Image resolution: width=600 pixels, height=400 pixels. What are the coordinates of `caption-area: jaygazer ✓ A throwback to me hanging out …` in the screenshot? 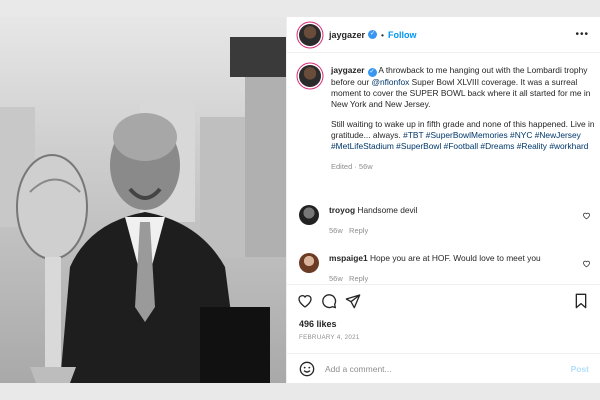 It's located at (447, 118).